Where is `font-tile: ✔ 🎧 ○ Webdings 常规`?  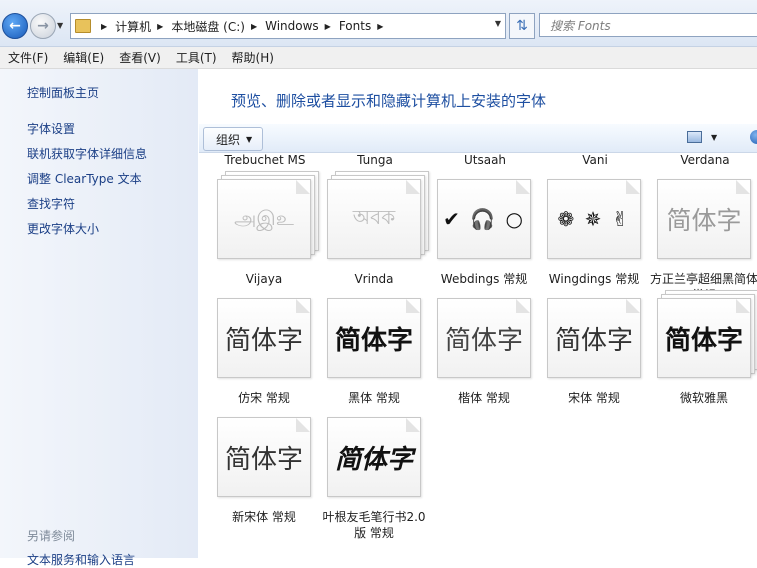
font-tile: ✔ 🎧 ○ Webdings 常规 is located at coordinates (484, 233).